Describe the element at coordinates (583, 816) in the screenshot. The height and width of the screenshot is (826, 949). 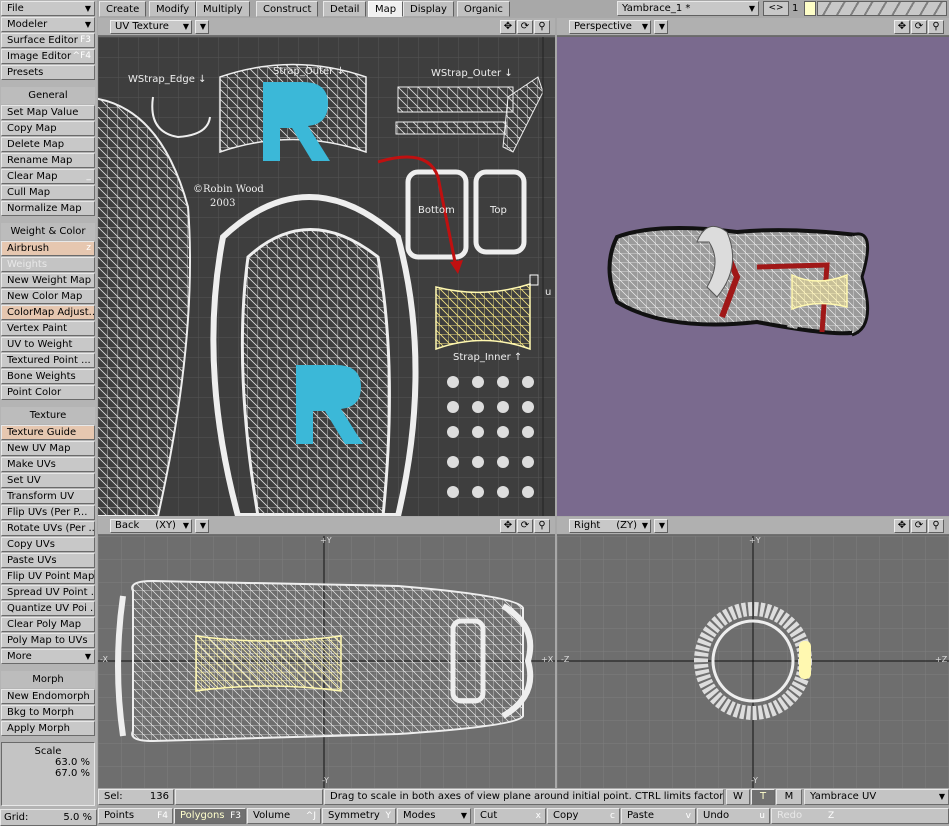
I see `copy-button: Copy c` at that location.